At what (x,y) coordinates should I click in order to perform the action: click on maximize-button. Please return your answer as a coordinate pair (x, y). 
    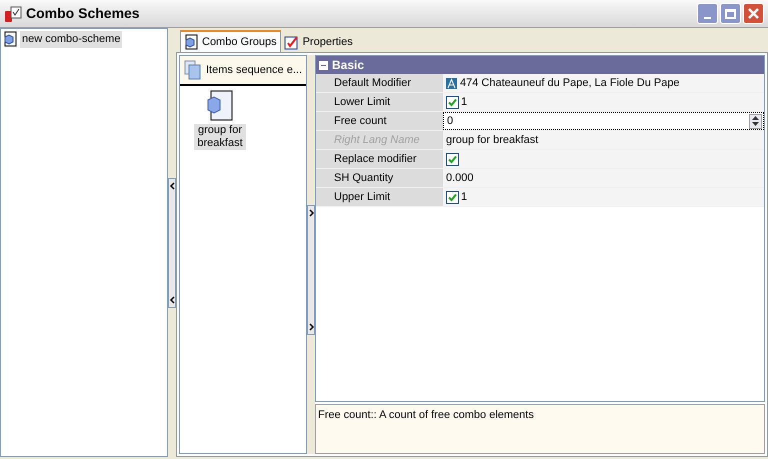
    Looking at the image, I should click on (730, 13).